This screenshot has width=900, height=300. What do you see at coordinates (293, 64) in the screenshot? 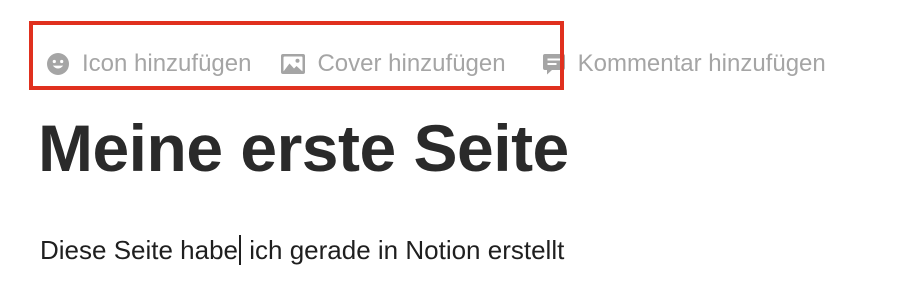
I see `image-icon` at bounding box center [293, 64].